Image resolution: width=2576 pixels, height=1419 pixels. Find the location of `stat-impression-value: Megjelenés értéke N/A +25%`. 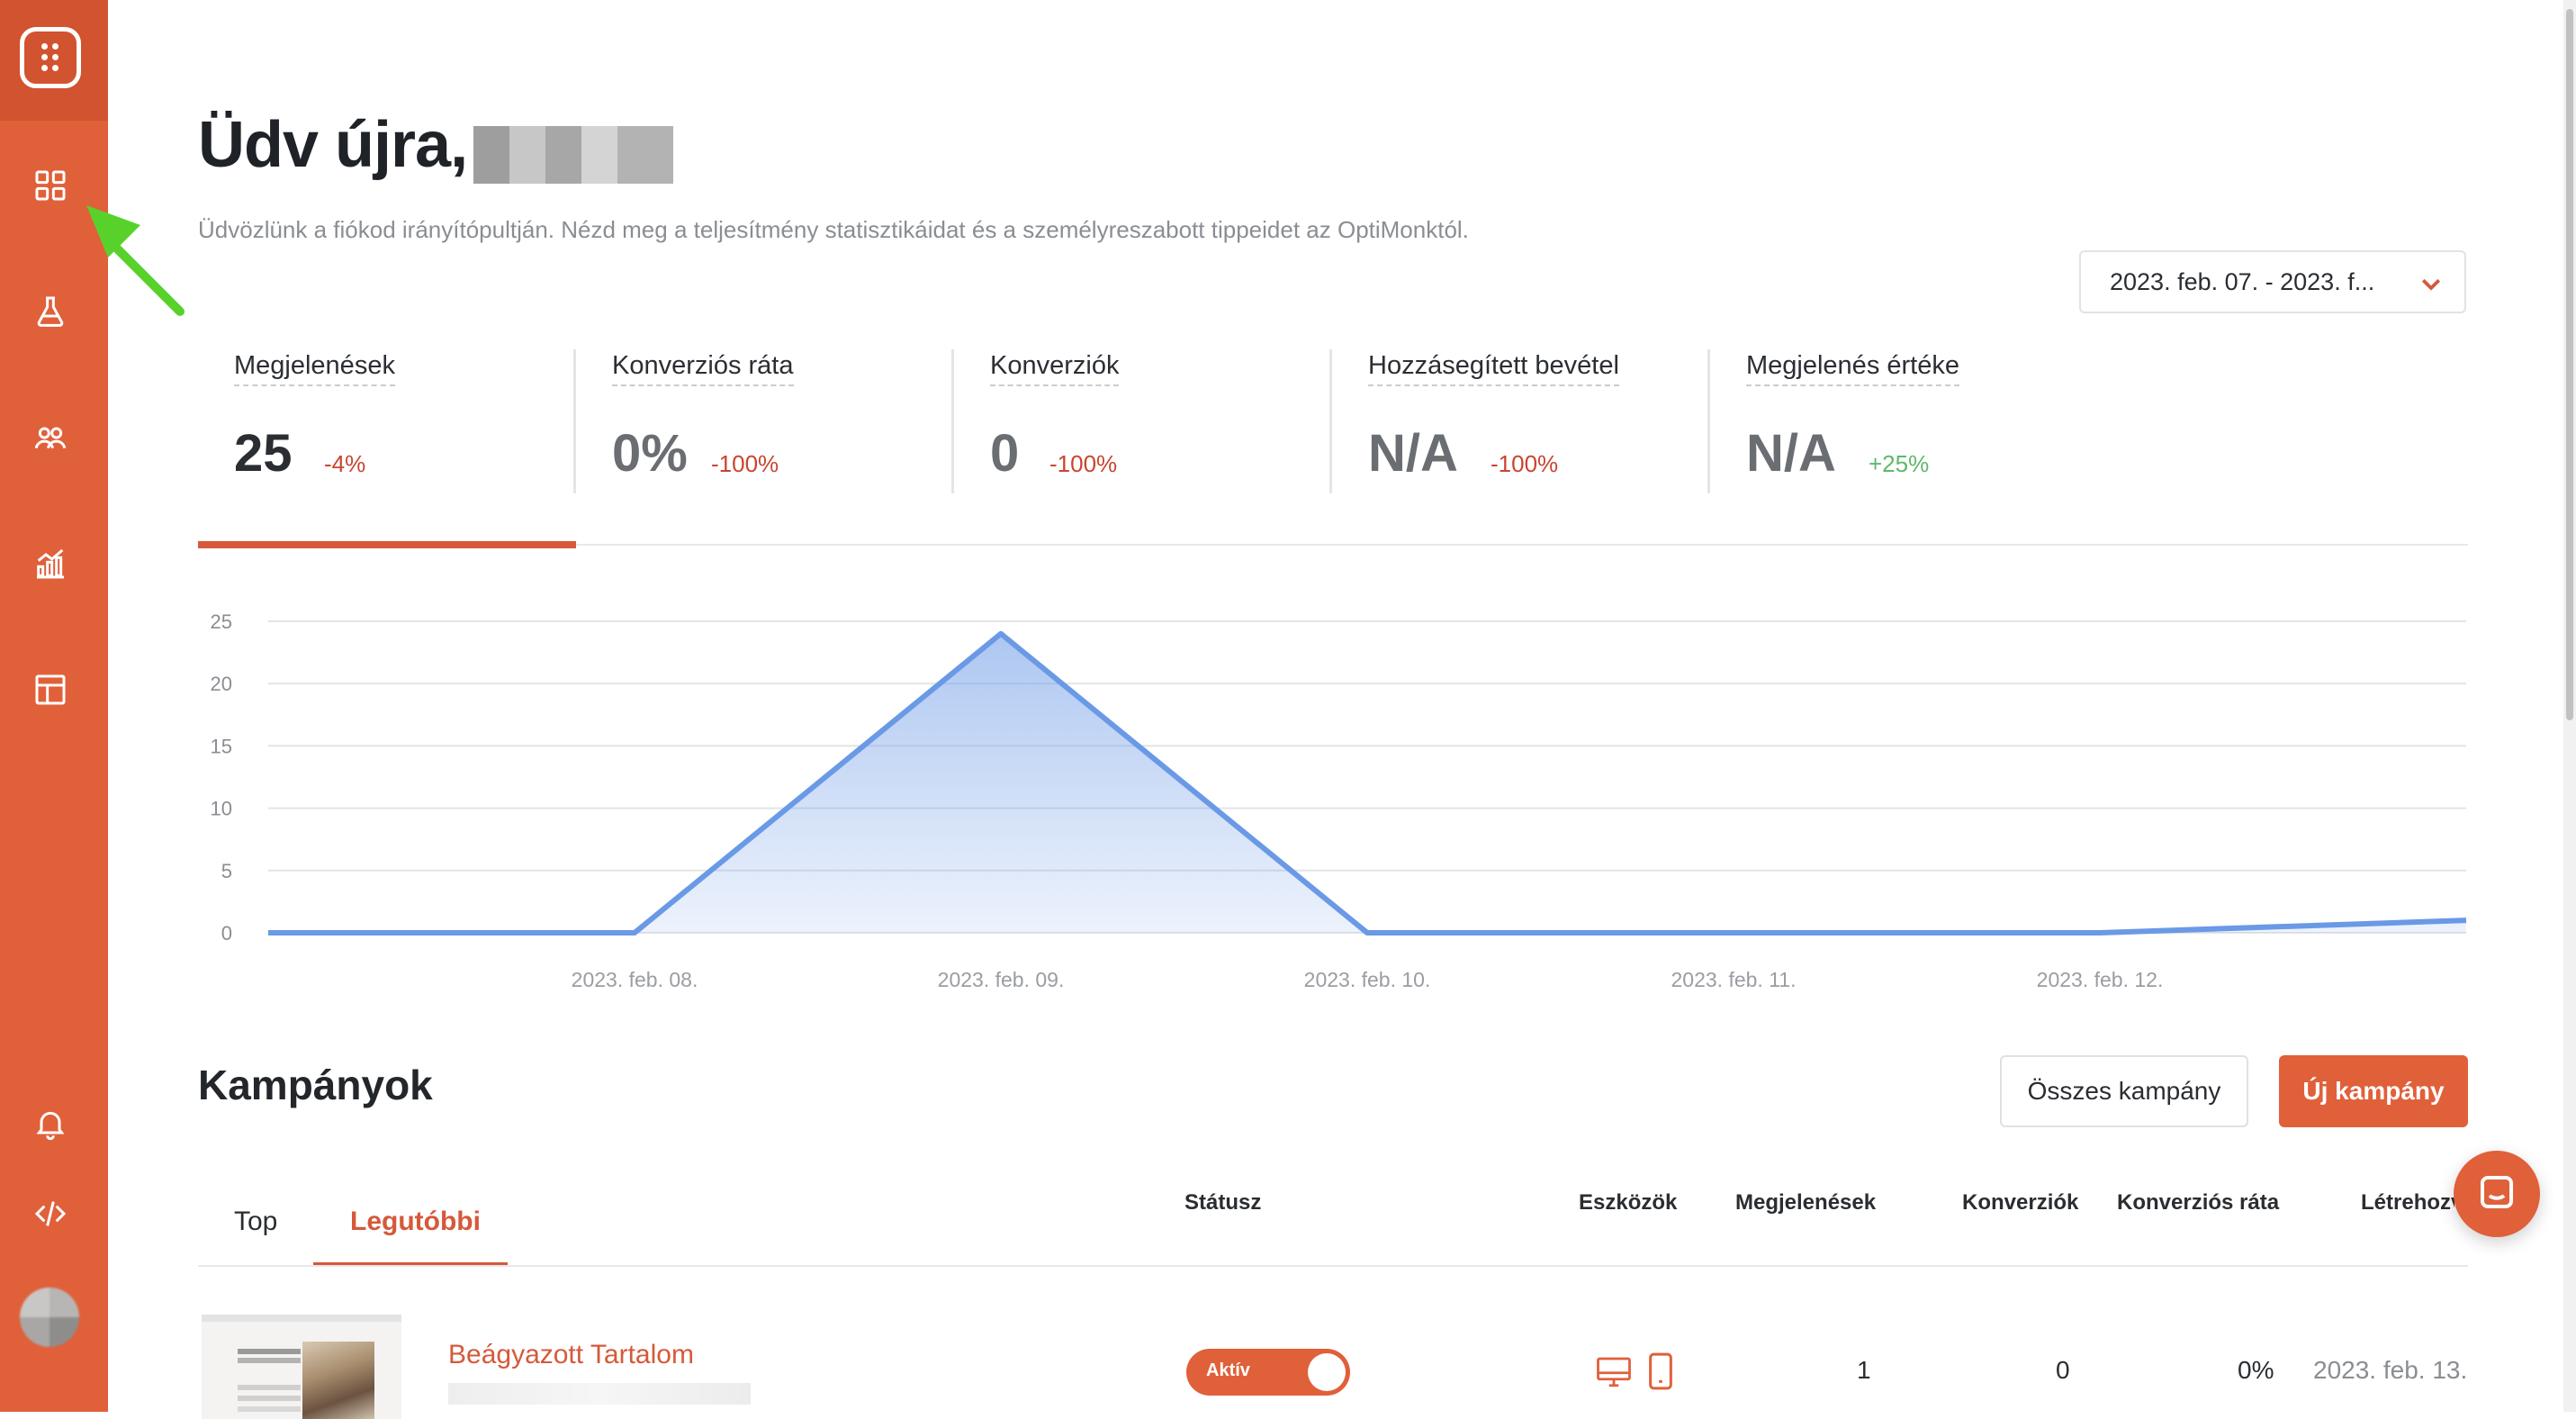

stat-impression-value: Megjelenés értéke N/A +25% is located at coordinates (1852, 423).